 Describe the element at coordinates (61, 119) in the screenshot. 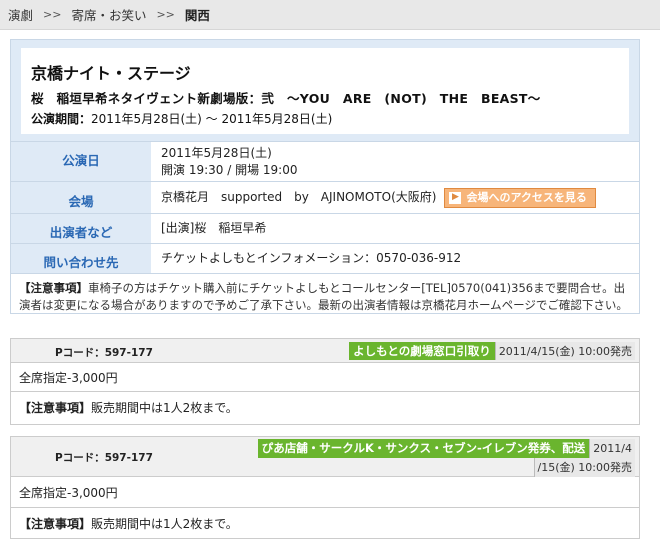

I see `event-period-label: 公演期間：` at that location.